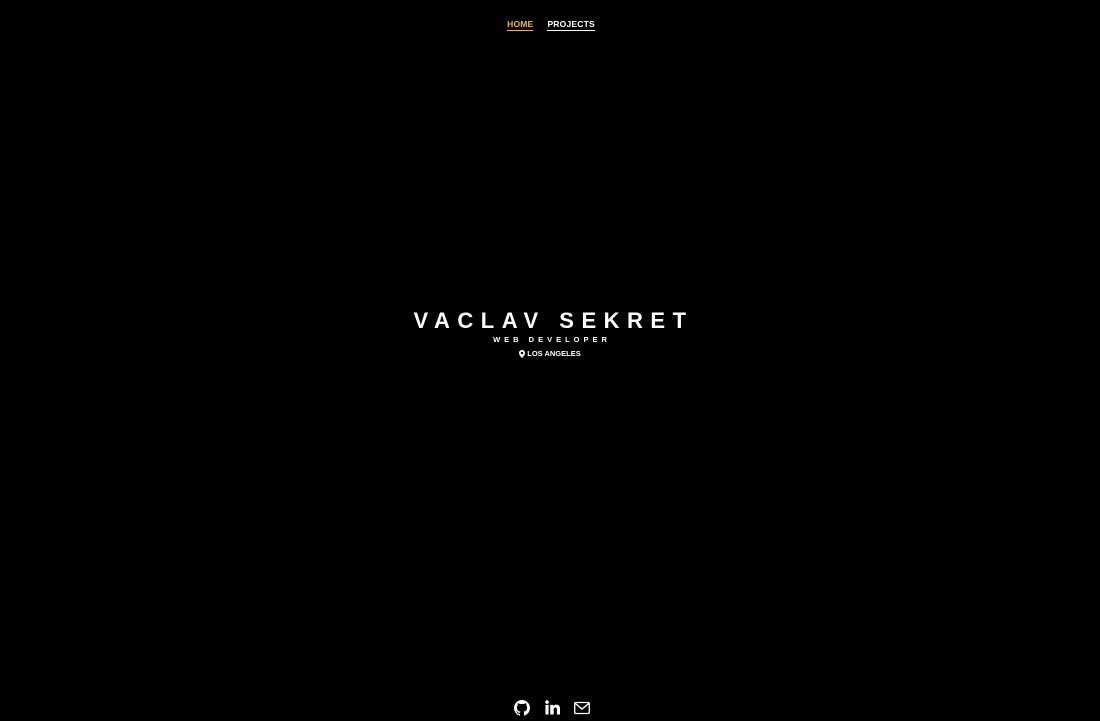 The image size is (1100, 721). I want to click on hero: VACLAV SEKRET WEB DEVELOPER LOS ANGELES, so click(550, 335).